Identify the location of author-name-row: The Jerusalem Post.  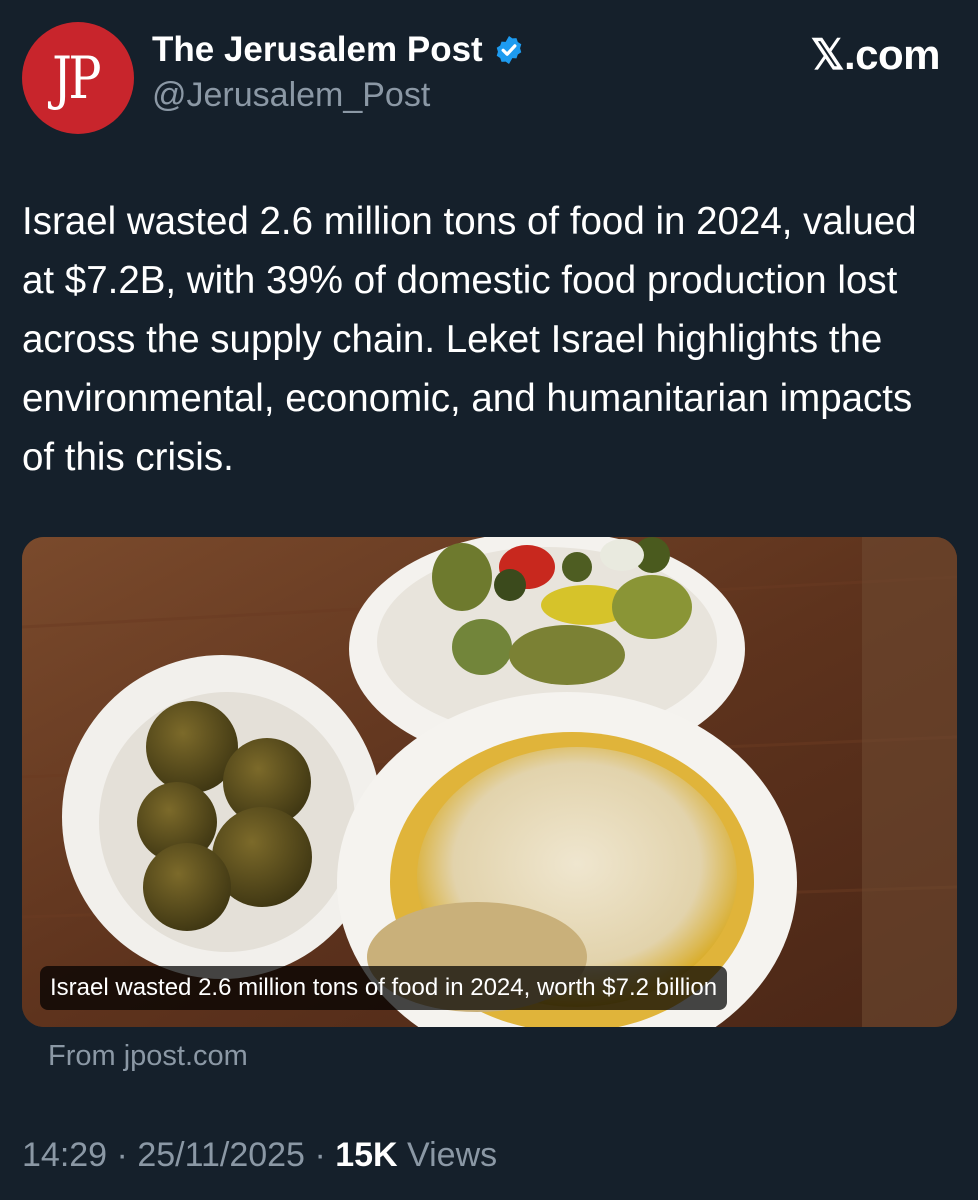
(338, 50).